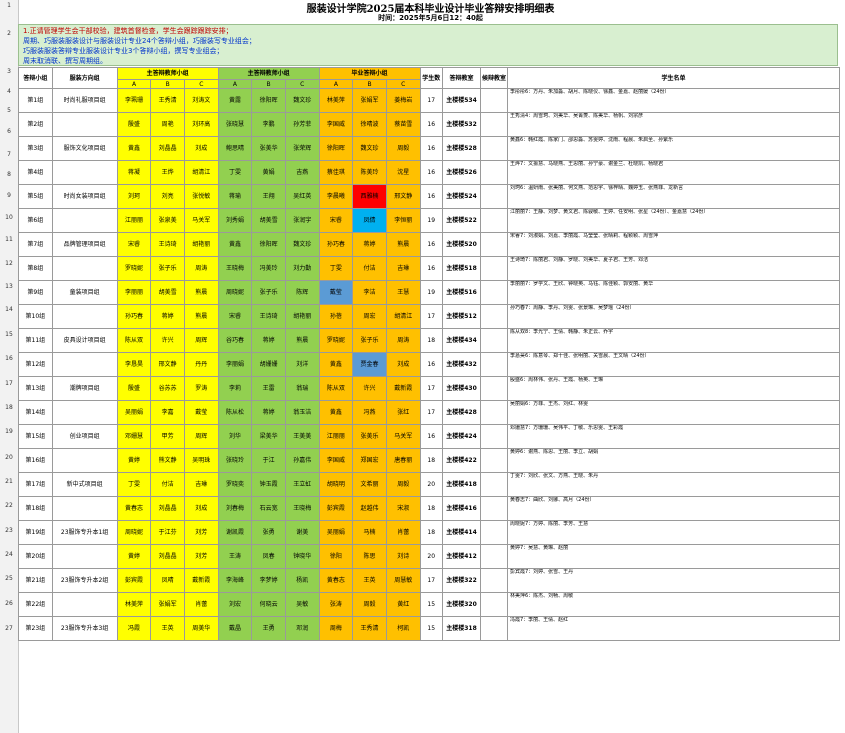 Image resolution: width=845 pixels, height=733 pixels. Describe the element at coordinates (84, 580) in the screenshot. I see `direction-cell: 23服饰专升本2组` at that location.